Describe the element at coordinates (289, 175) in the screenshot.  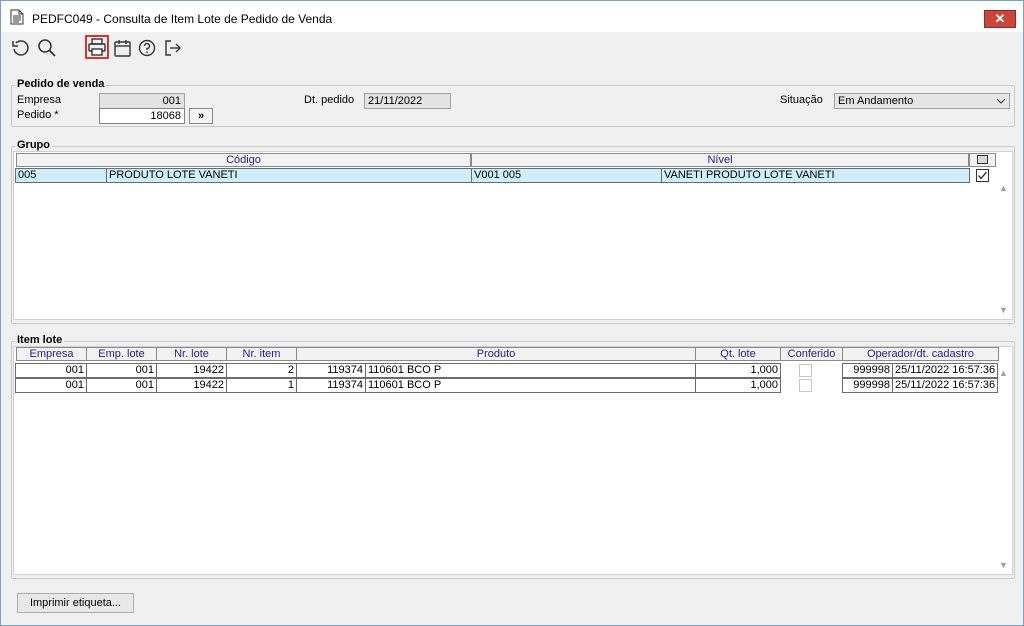
I see `grupo-cell-desc: PRODUTO LOTE VANETI` at that location.